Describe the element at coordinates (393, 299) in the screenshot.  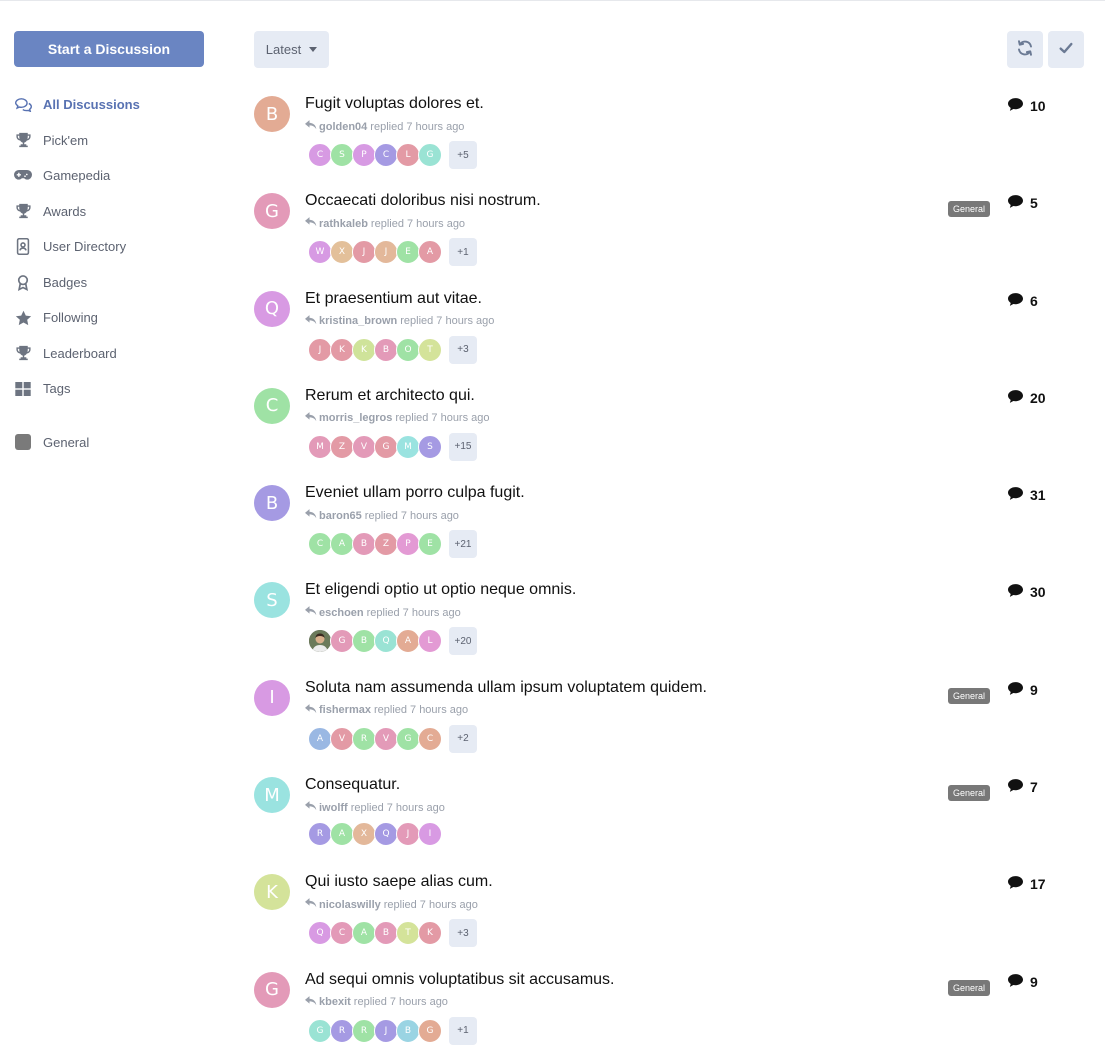
I see `discussion-title: Et praesentium aut vitae.` at that location.